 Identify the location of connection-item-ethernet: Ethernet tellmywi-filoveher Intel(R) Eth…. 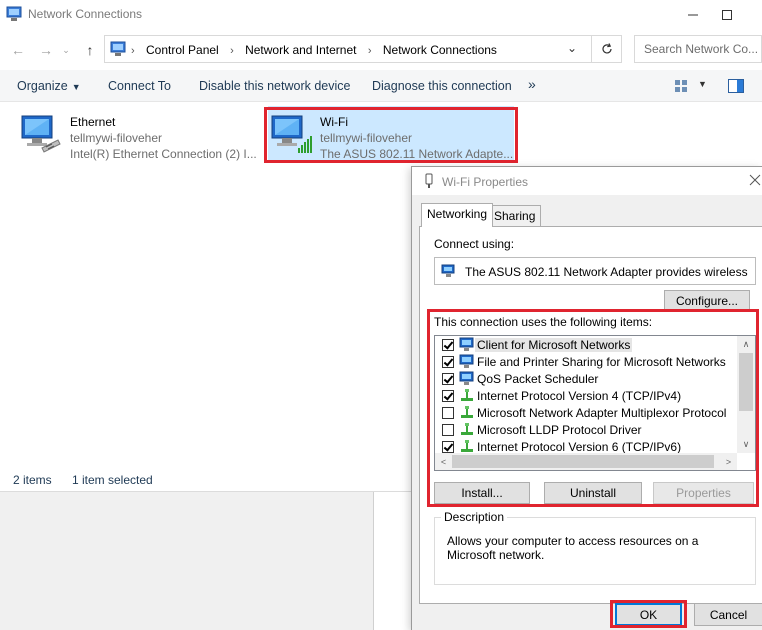
(143, 134).